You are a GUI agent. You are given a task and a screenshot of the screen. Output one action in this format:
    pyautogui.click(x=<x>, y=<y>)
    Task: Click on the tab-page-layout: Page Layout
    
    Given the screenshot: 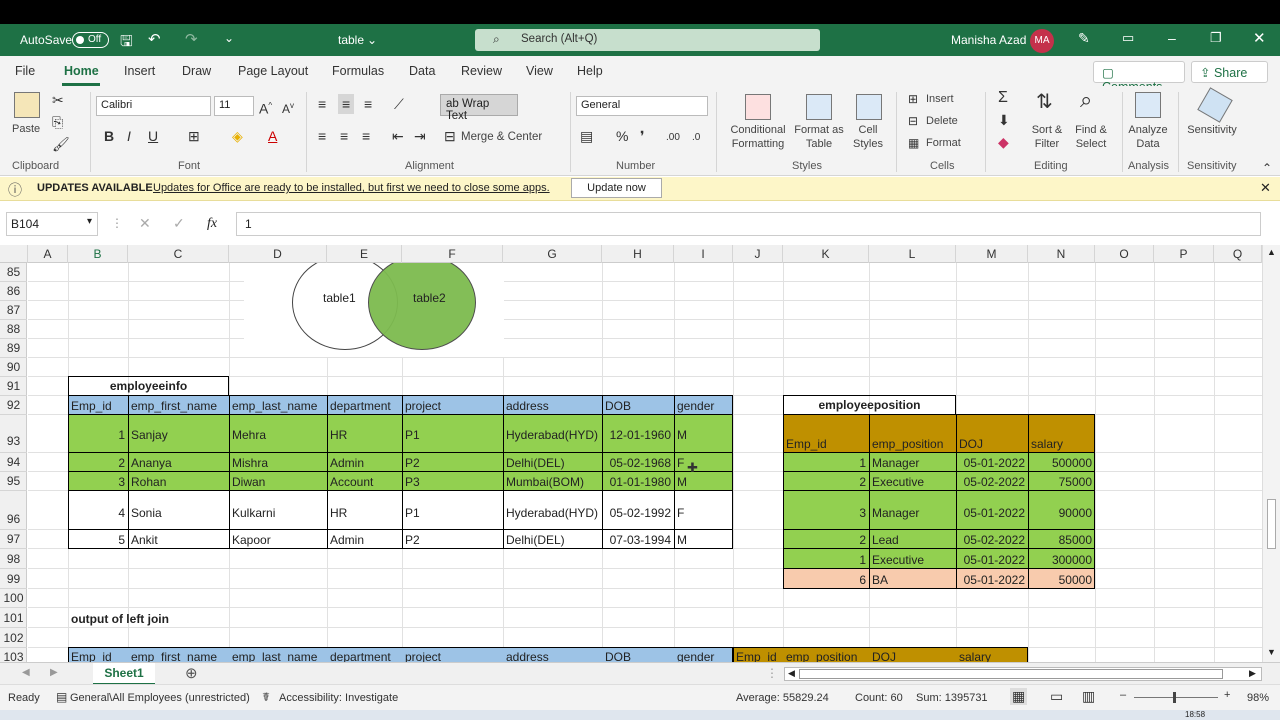 What is the action you would take?
    pyautogui.click(x=273, y=71)
    